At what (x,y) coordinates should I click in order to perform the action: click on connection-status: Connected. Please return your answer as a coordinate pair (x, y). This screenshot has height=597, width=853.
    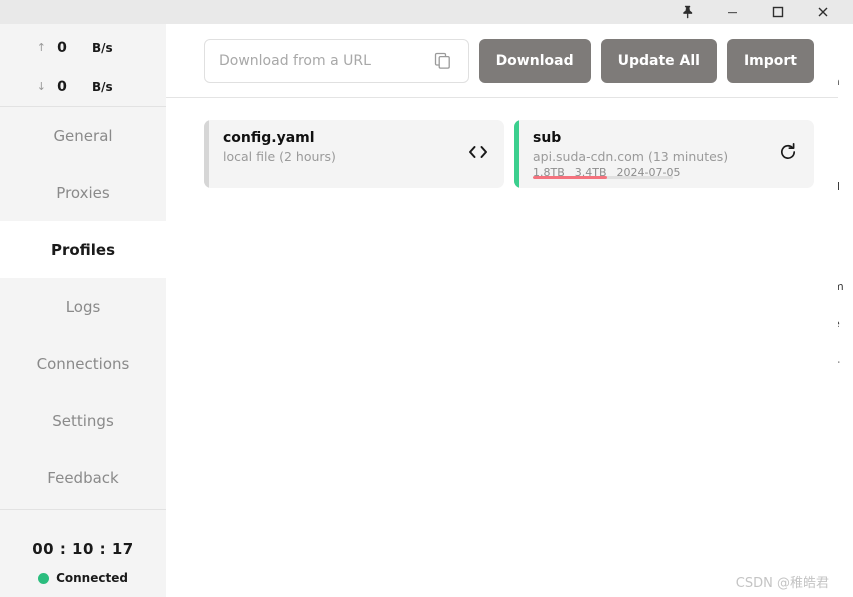
    Looking at the image, I should click on (83, 578).